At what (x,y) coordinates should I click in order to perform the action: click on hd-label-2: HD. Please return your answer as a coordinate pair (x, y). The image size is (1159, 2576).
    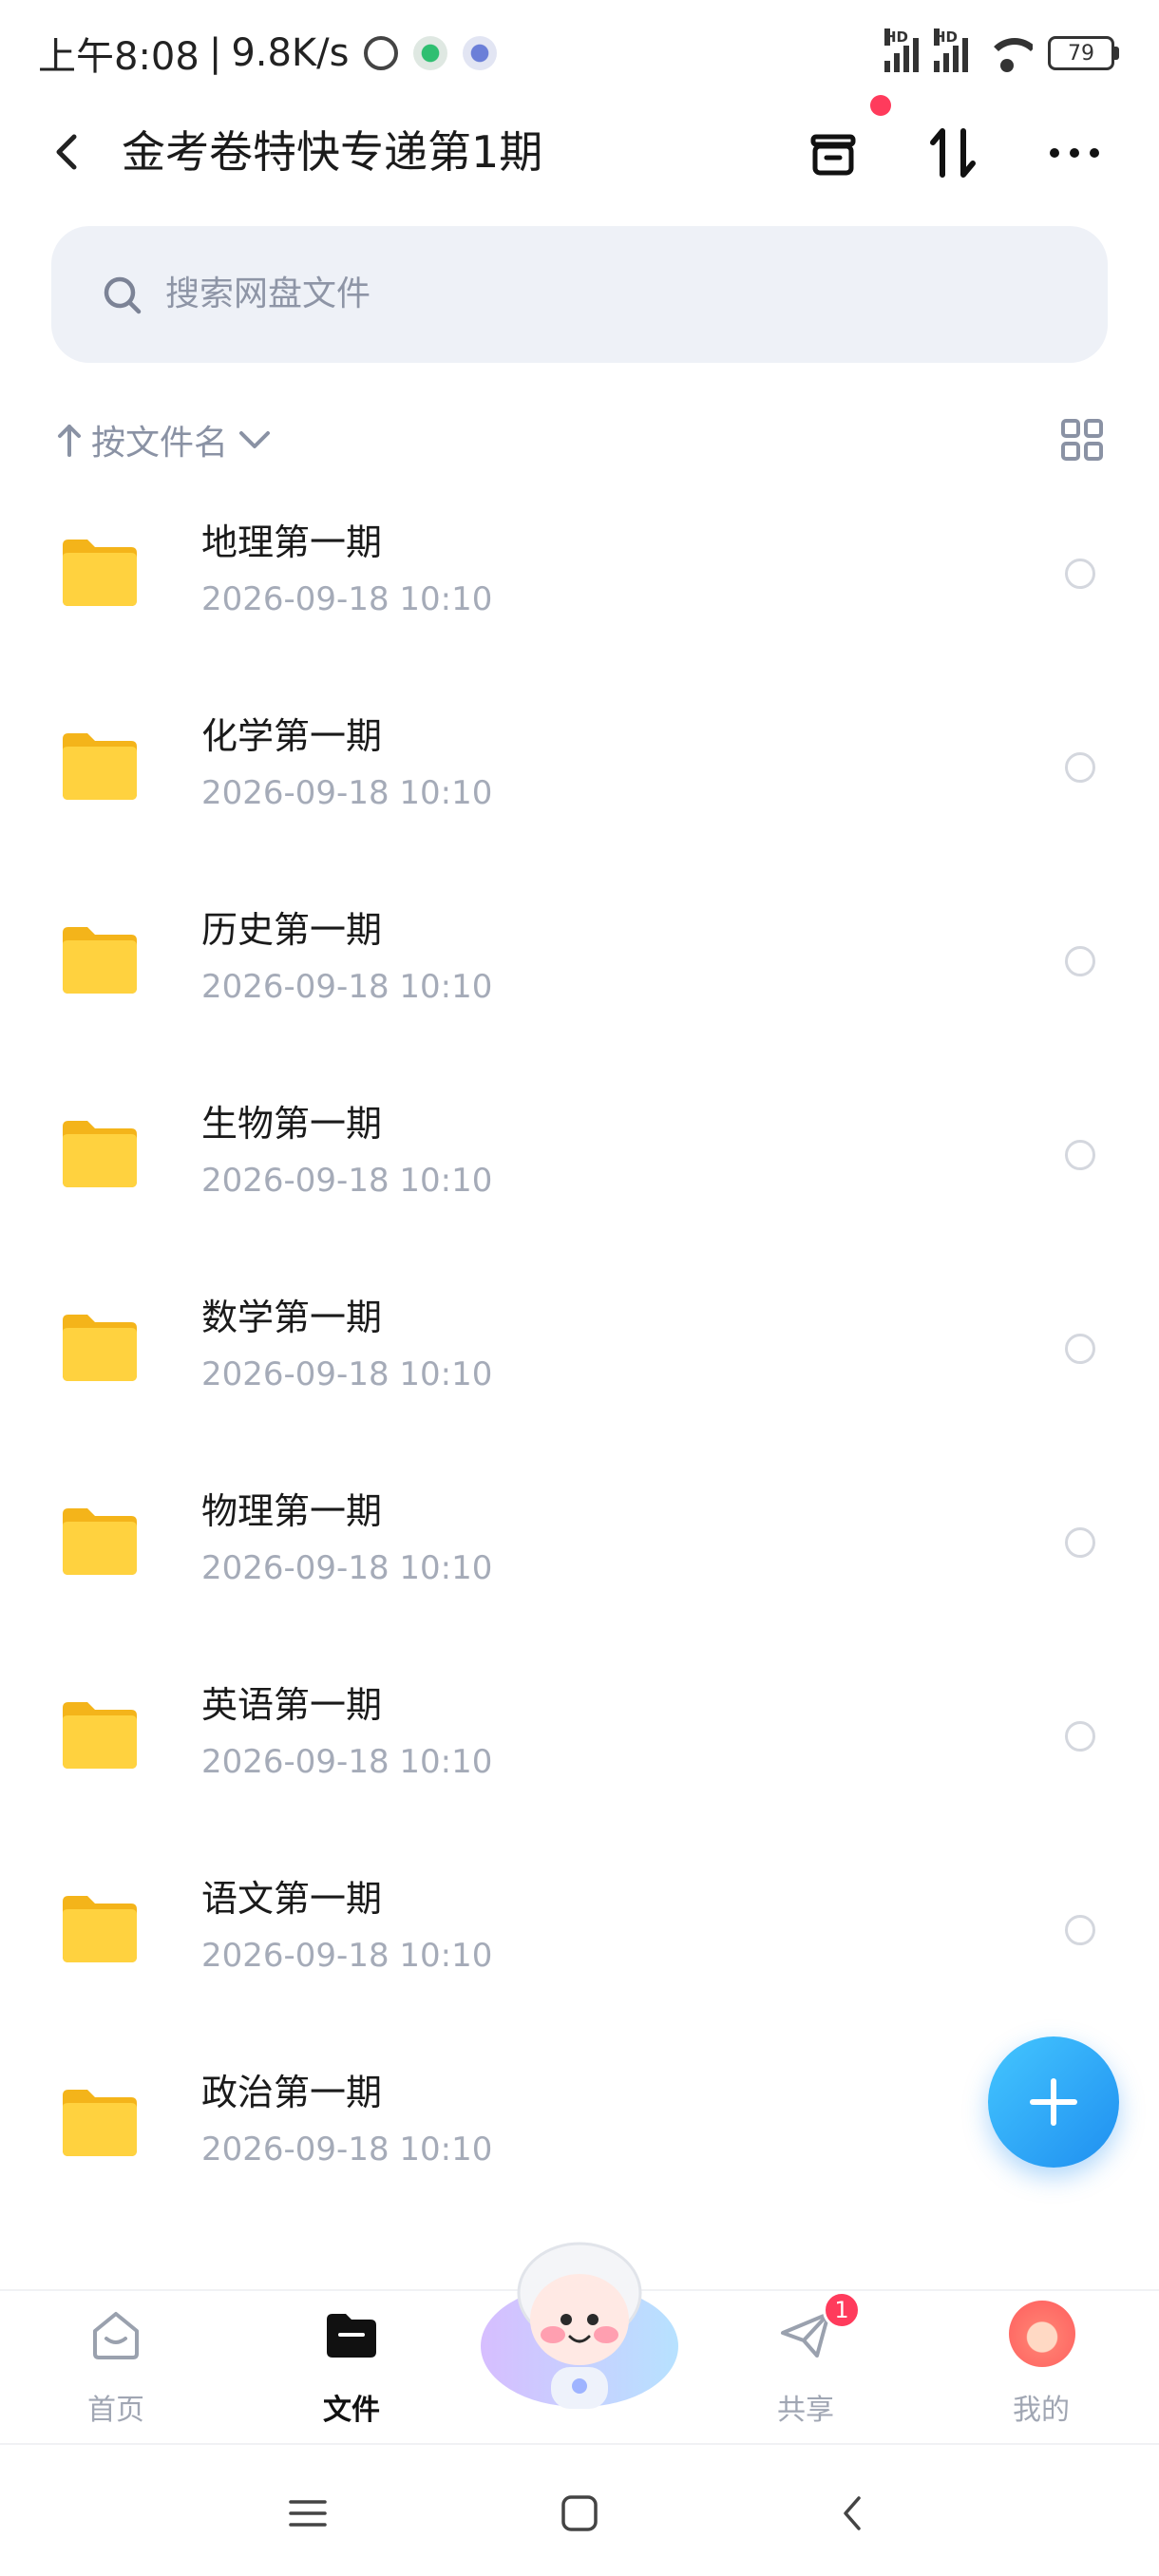
    Looking at the image, I should click on (946, 37).